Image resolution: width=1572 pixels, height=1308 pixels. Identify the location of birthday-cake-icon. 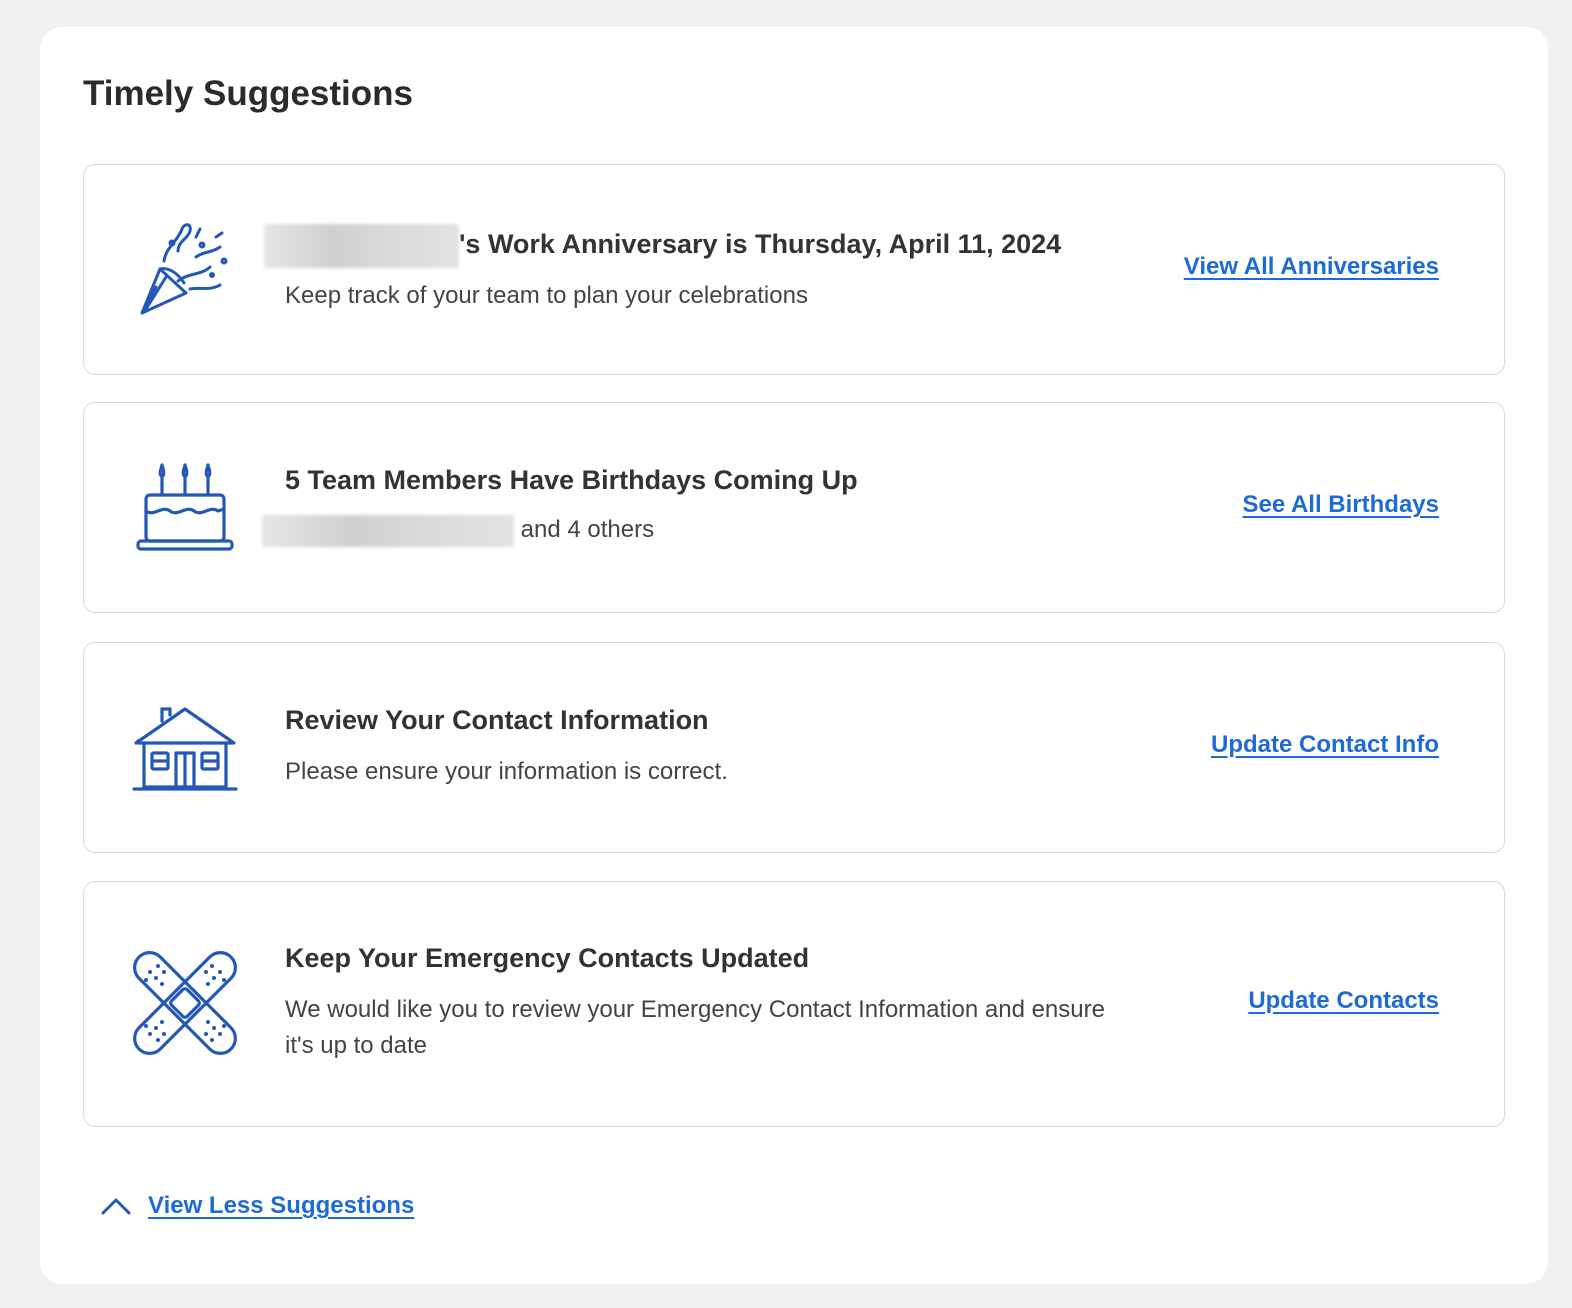
(185, 508).